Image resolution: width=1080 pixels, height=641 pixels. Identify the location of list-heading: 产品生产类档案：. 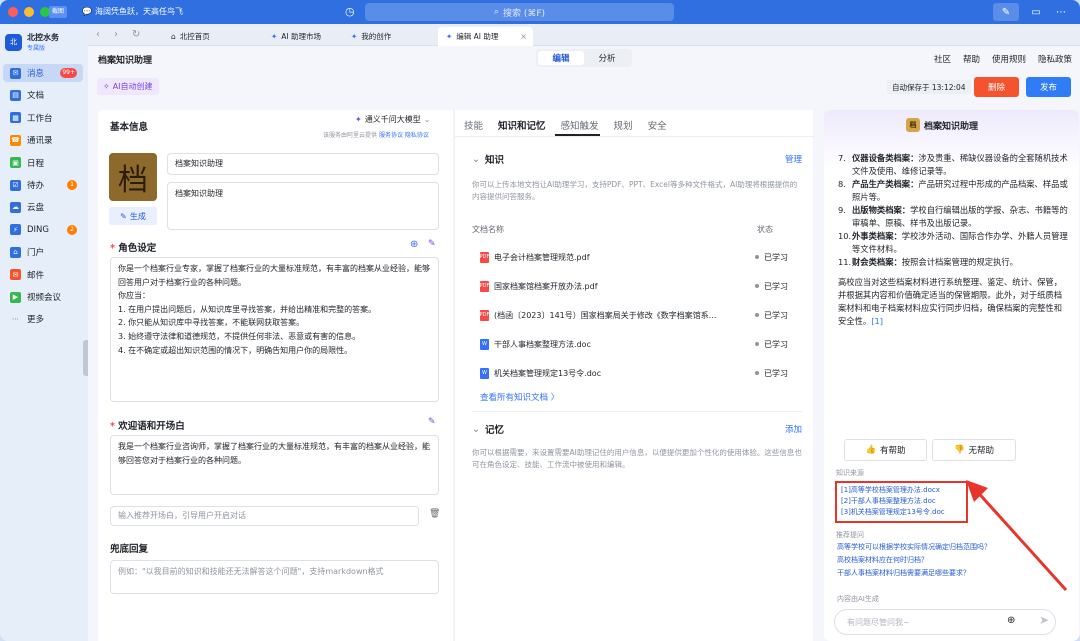
(885, 183).